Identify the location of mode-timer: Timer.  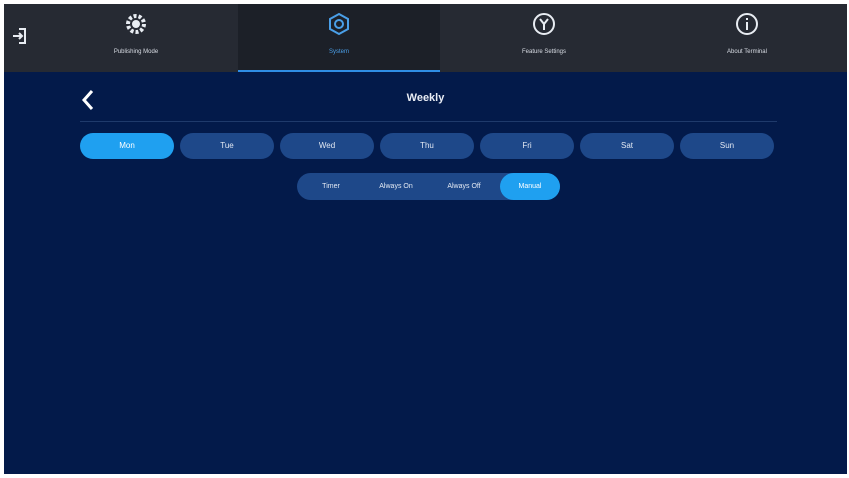
(331, 186).